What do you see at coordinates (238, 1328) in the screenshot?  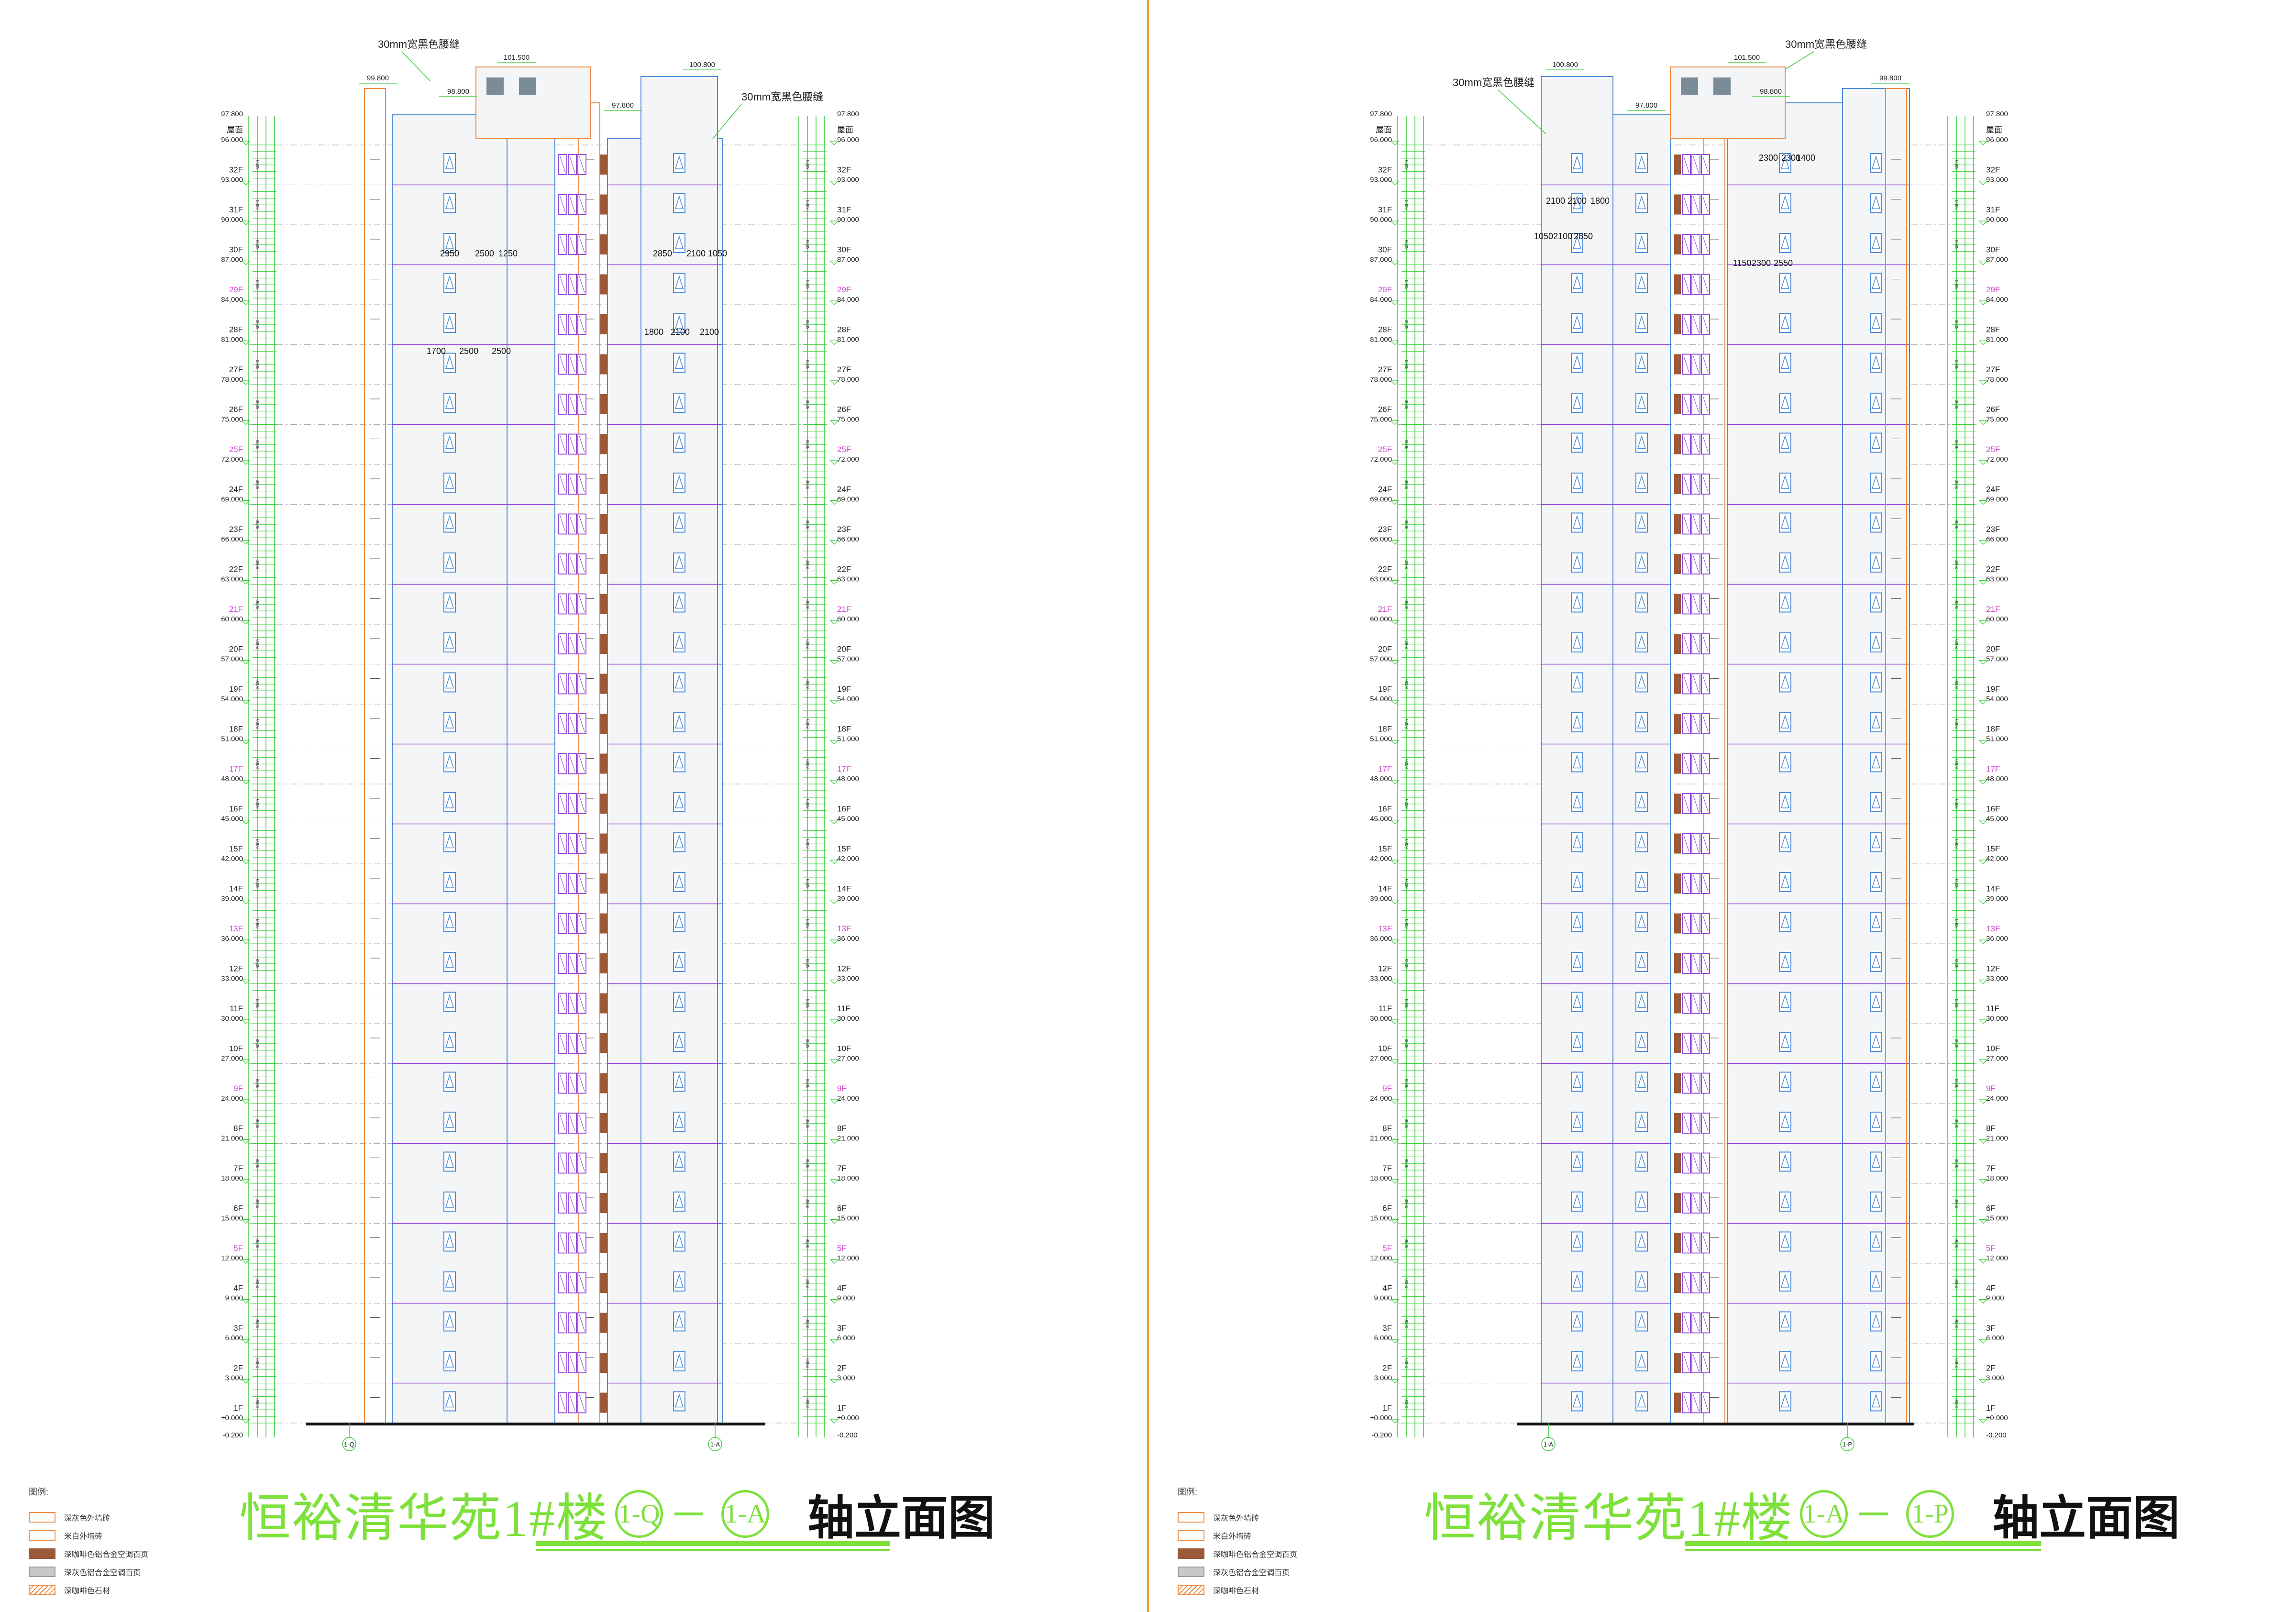 I see `level-floor-label: 3F` at bounding box center [238, 1328].